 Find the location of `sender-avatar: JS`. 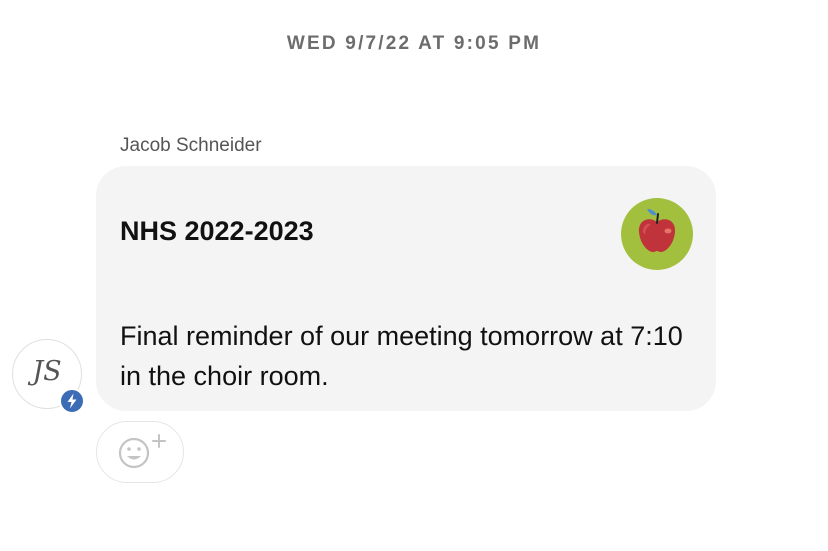

sender-avatar: JS is located at coordinates (48, 376).